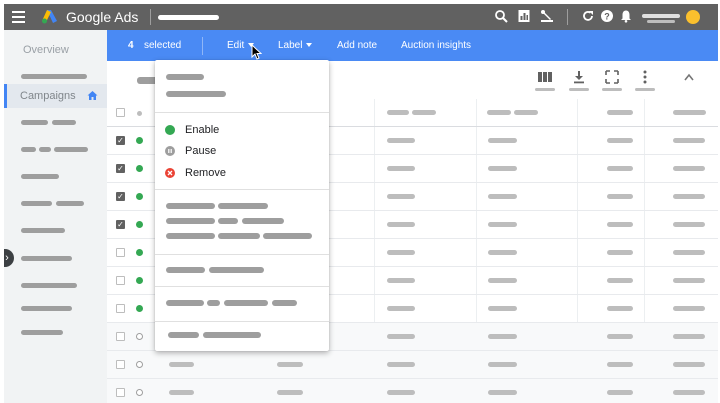  Describe the element at coordinates (645, 77) in the screenshot. I see `more-icon` at that location.